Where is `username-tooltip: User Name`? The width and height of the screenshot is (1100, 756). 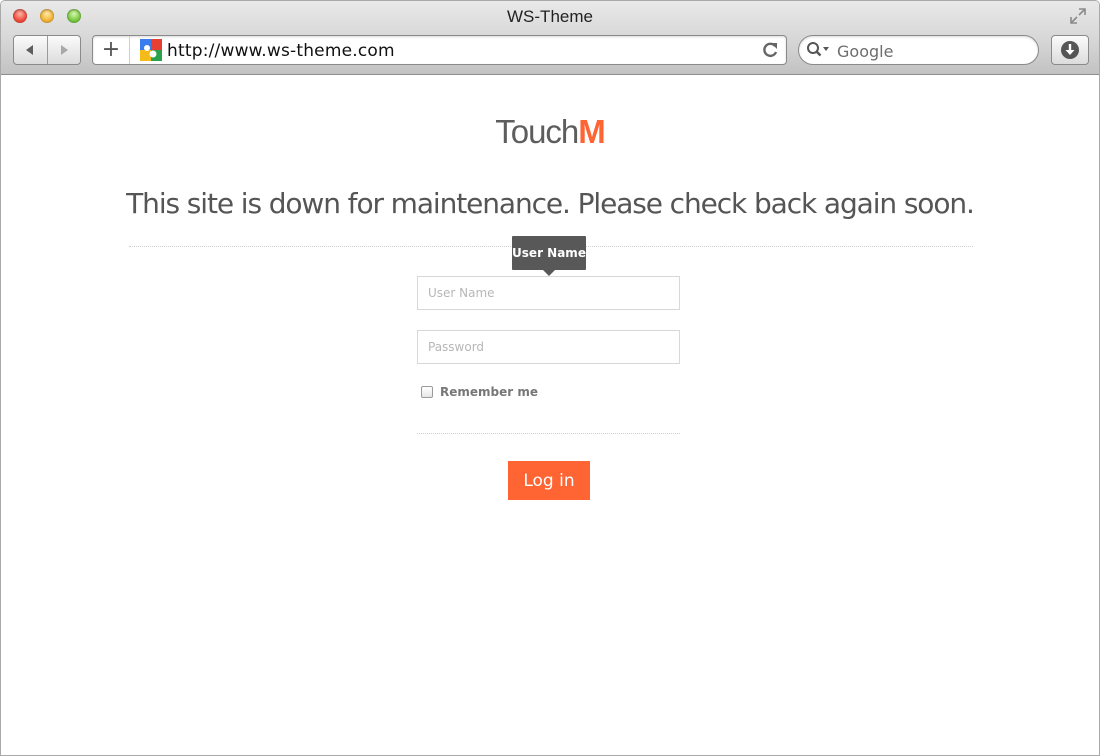
username-tooltip: User Name is located at coordinates (549, 256).